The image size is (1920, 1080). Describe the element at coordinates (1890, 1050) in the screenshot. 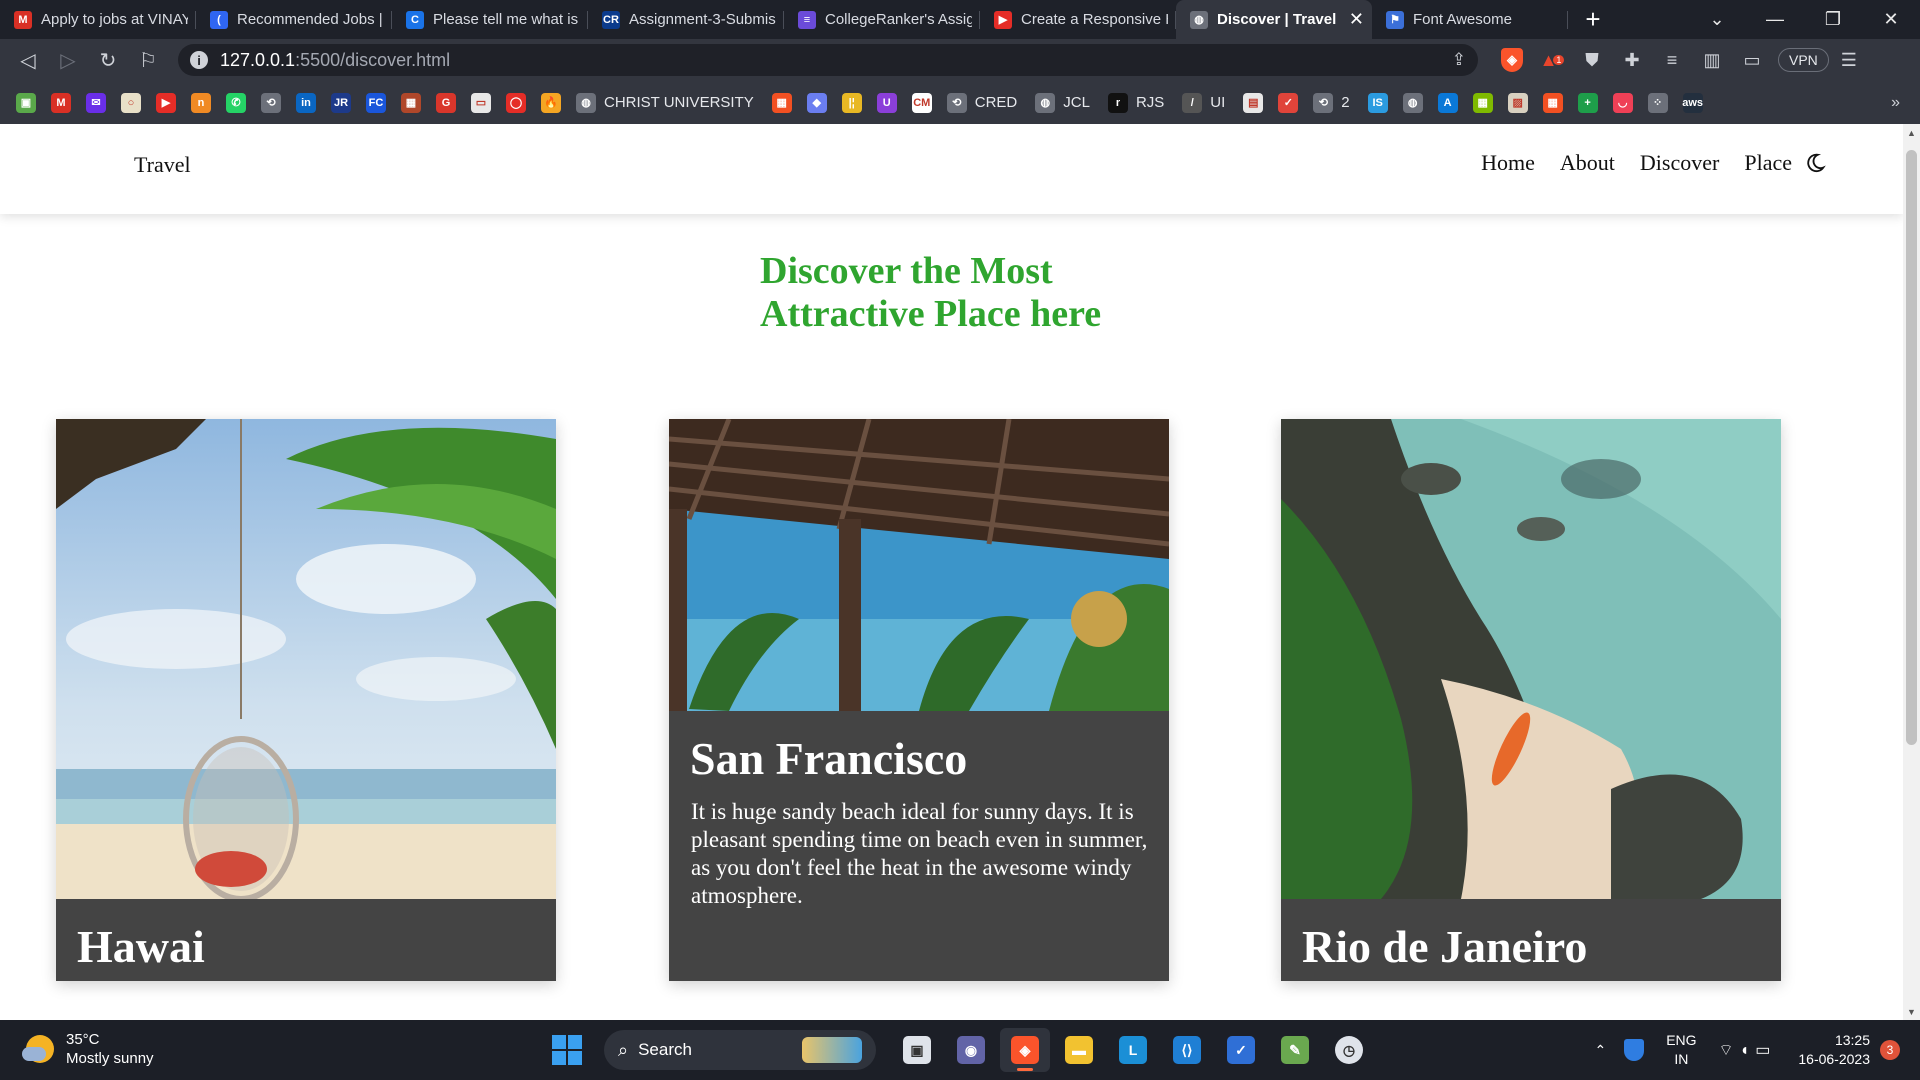

I see `notification-badge: 3` at that location.